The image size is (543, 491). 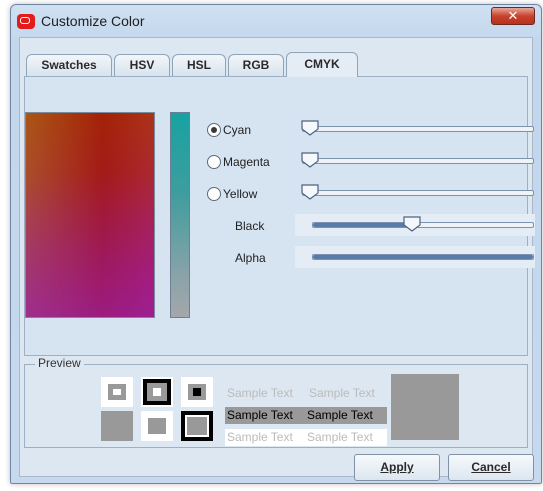 I want to click on black-slider-fill, so click(x=362, y=225).